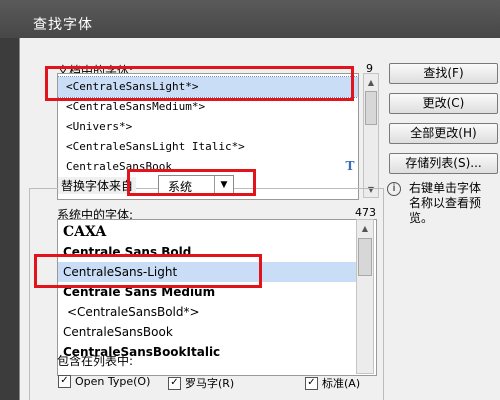  I want to click on replace-from-label: 替换字体来自, so click(97, 185).